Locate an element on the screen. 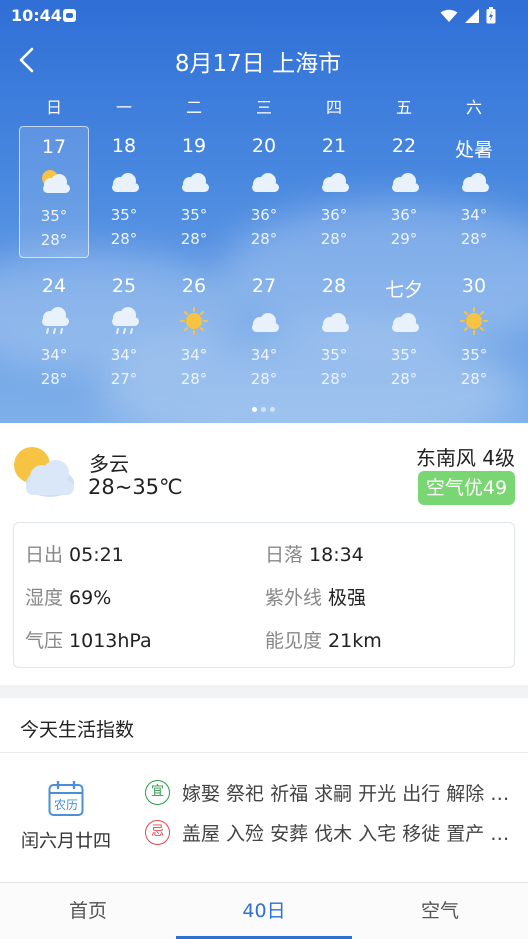 This screenshot has width=528, height=939. sunrise-label: 日出 is located at coordinates (44, 555).